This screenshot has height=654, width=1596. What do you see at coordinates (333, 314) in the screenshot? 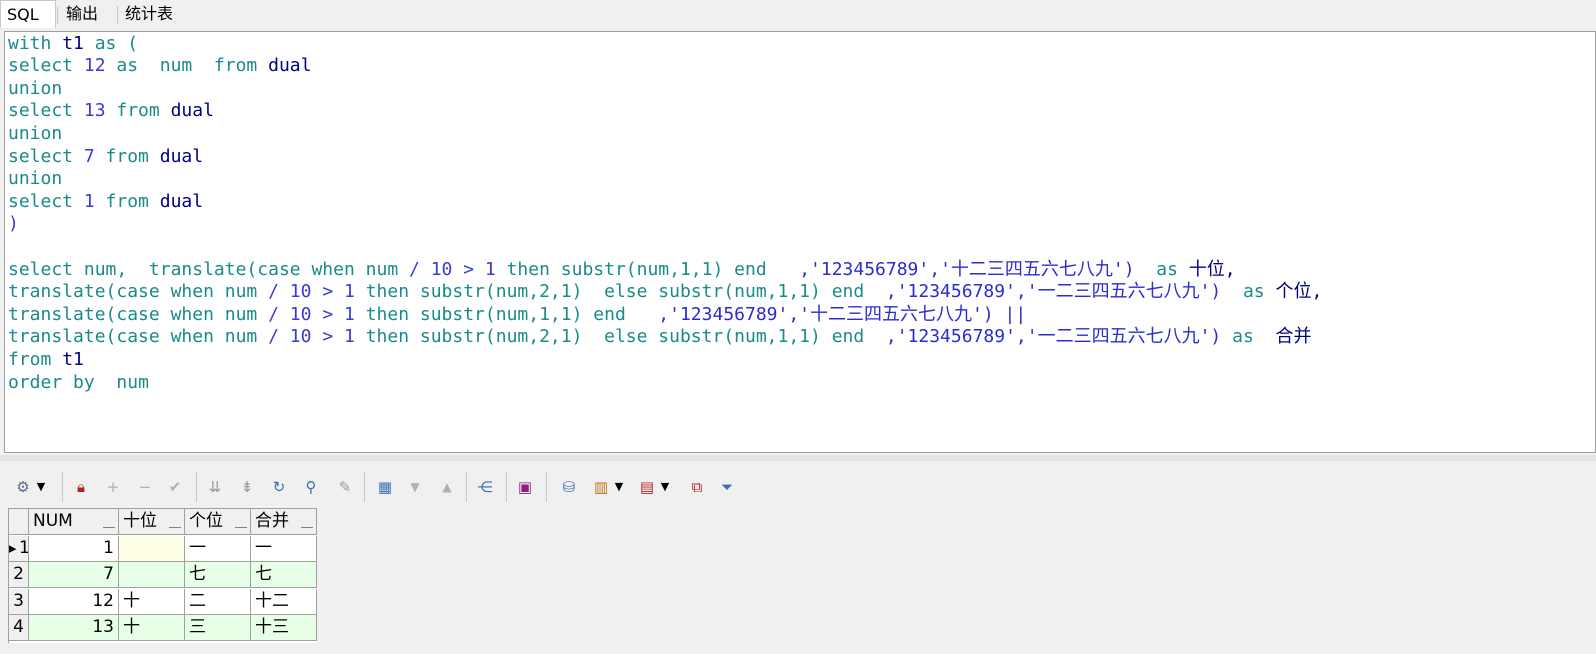
I see `code-token: >` at bounding box center [333, 314].